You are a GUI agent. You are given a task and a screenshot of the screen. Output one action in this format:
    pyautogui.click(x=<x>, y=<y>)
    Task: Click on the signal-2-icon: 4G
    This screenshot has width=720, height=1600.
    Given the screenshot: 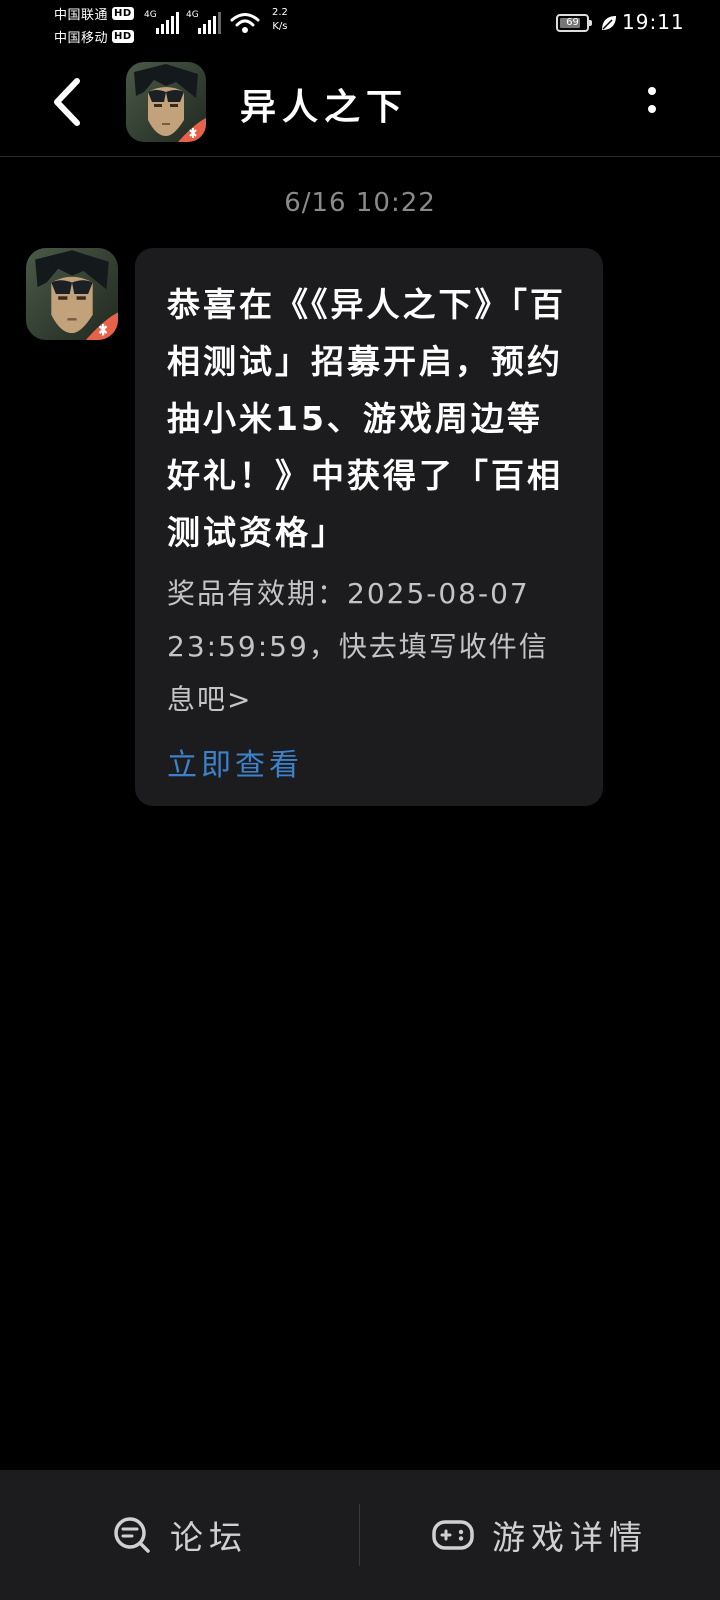 What is the action you would take?
    pyautogui.click(x=204, y=23)
    